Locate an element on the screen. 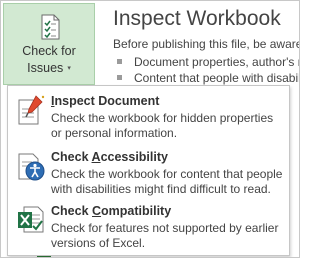  check-compatibility-desc: versions of Excel. is located at coordinates (98, 243).